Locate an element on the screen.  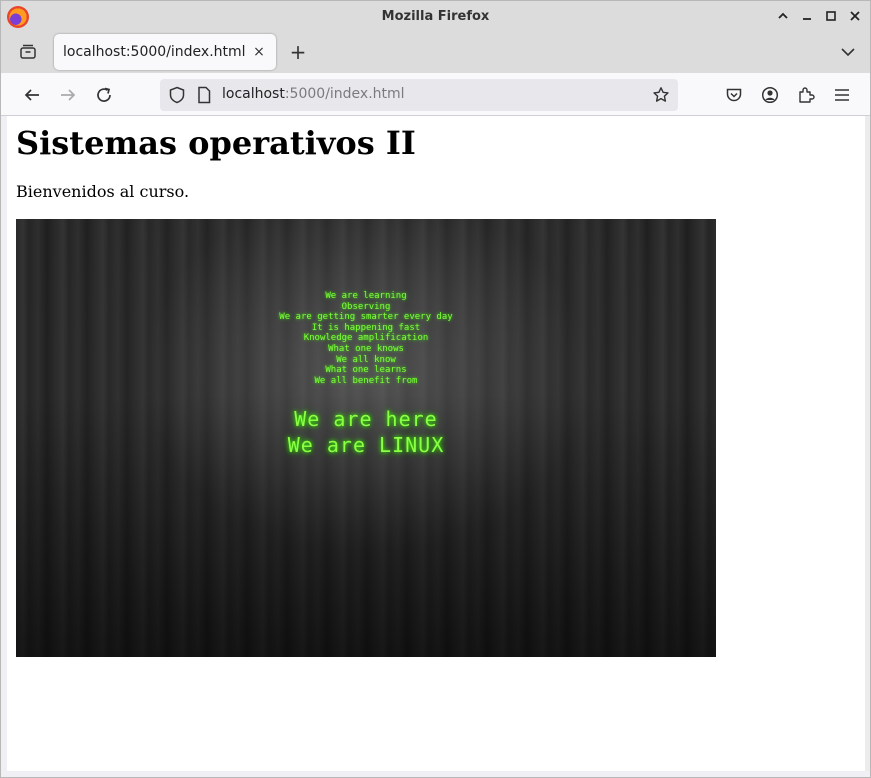
account-icon is located at coordinates (770, 95).